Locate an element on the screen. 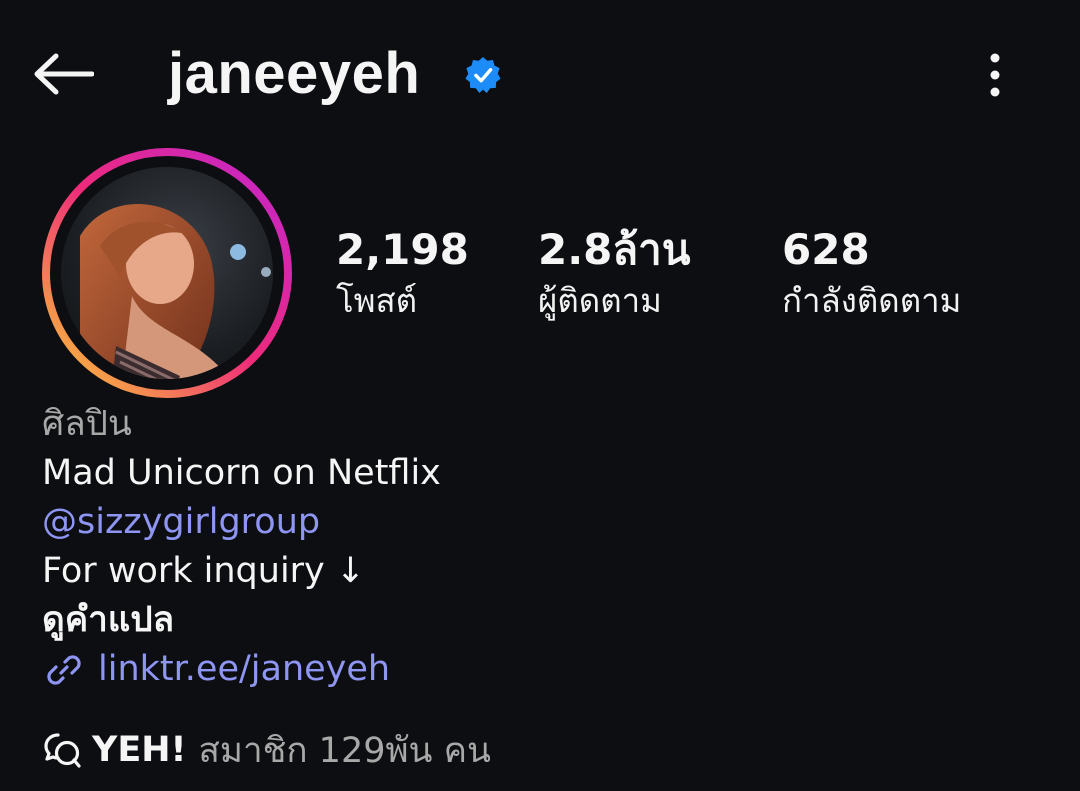 The image size is (1080, 791). posts-count: 2,198 is located at coordinates (402, 249).